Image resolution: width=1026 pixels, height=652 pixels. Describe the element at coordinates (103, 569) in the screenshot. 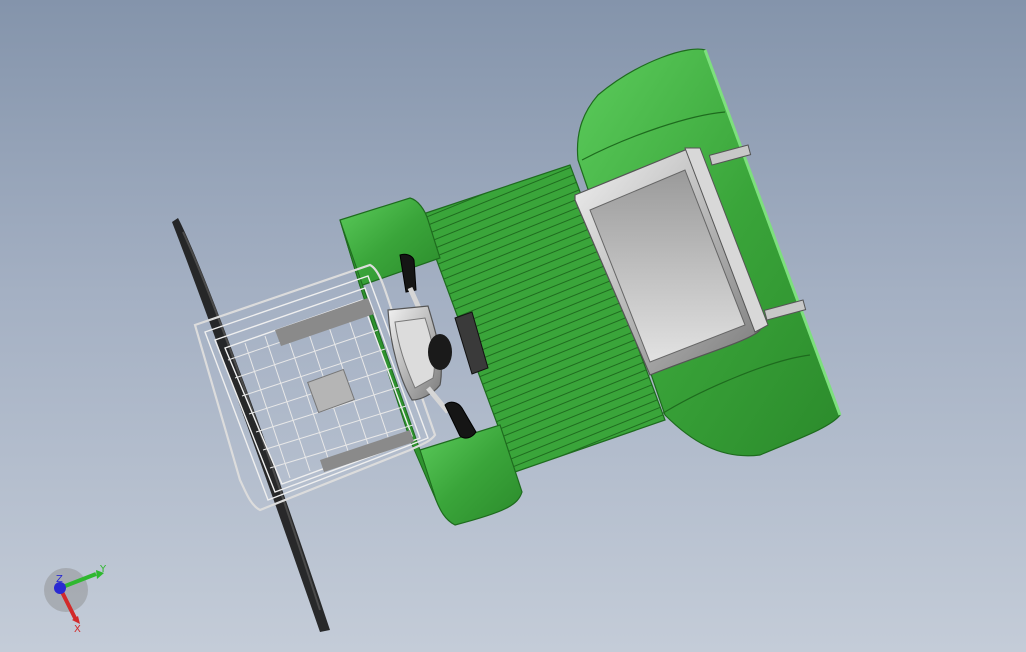

I see `y-axis-label: Y` at that location.